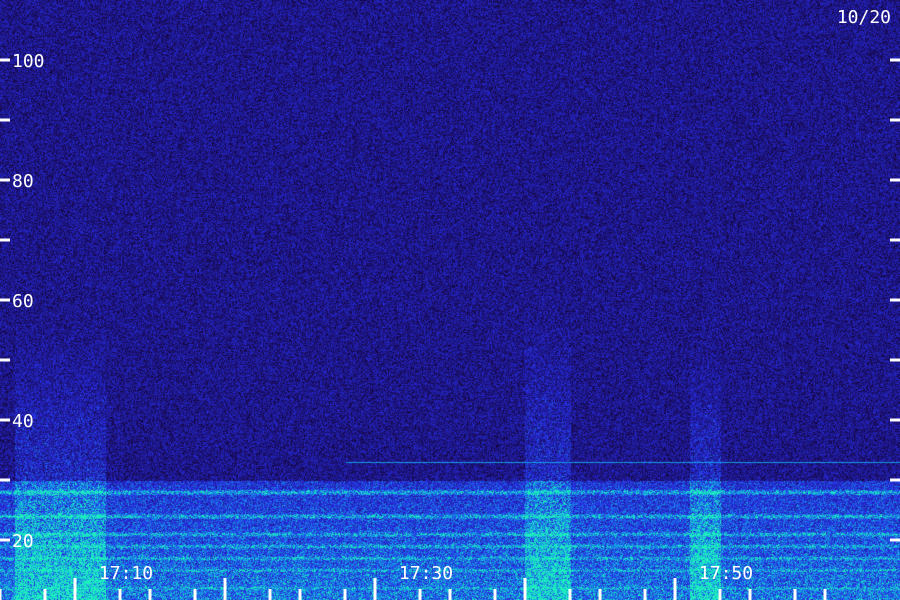 The height and width of the screenshot is (600, 900). I want to click on x-tick-label: 17:50, so click(726, 573).